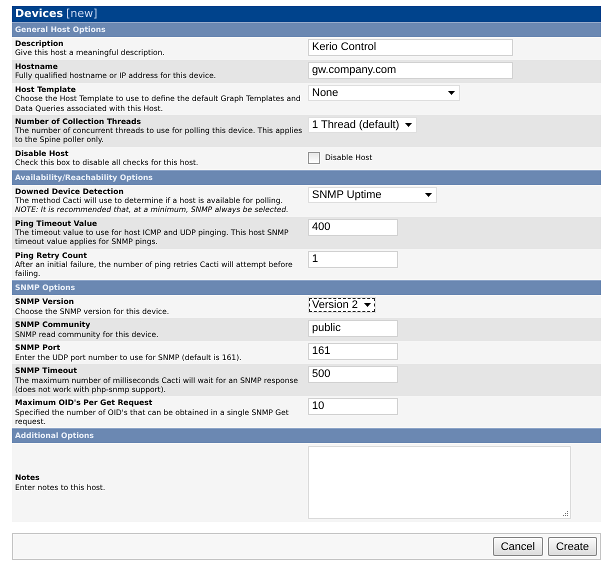 The height and width of the screenshot is (564, 605). Describe the element at coordinates (82, 14) in the screenshot. I see `new-label: [new]` at that location.